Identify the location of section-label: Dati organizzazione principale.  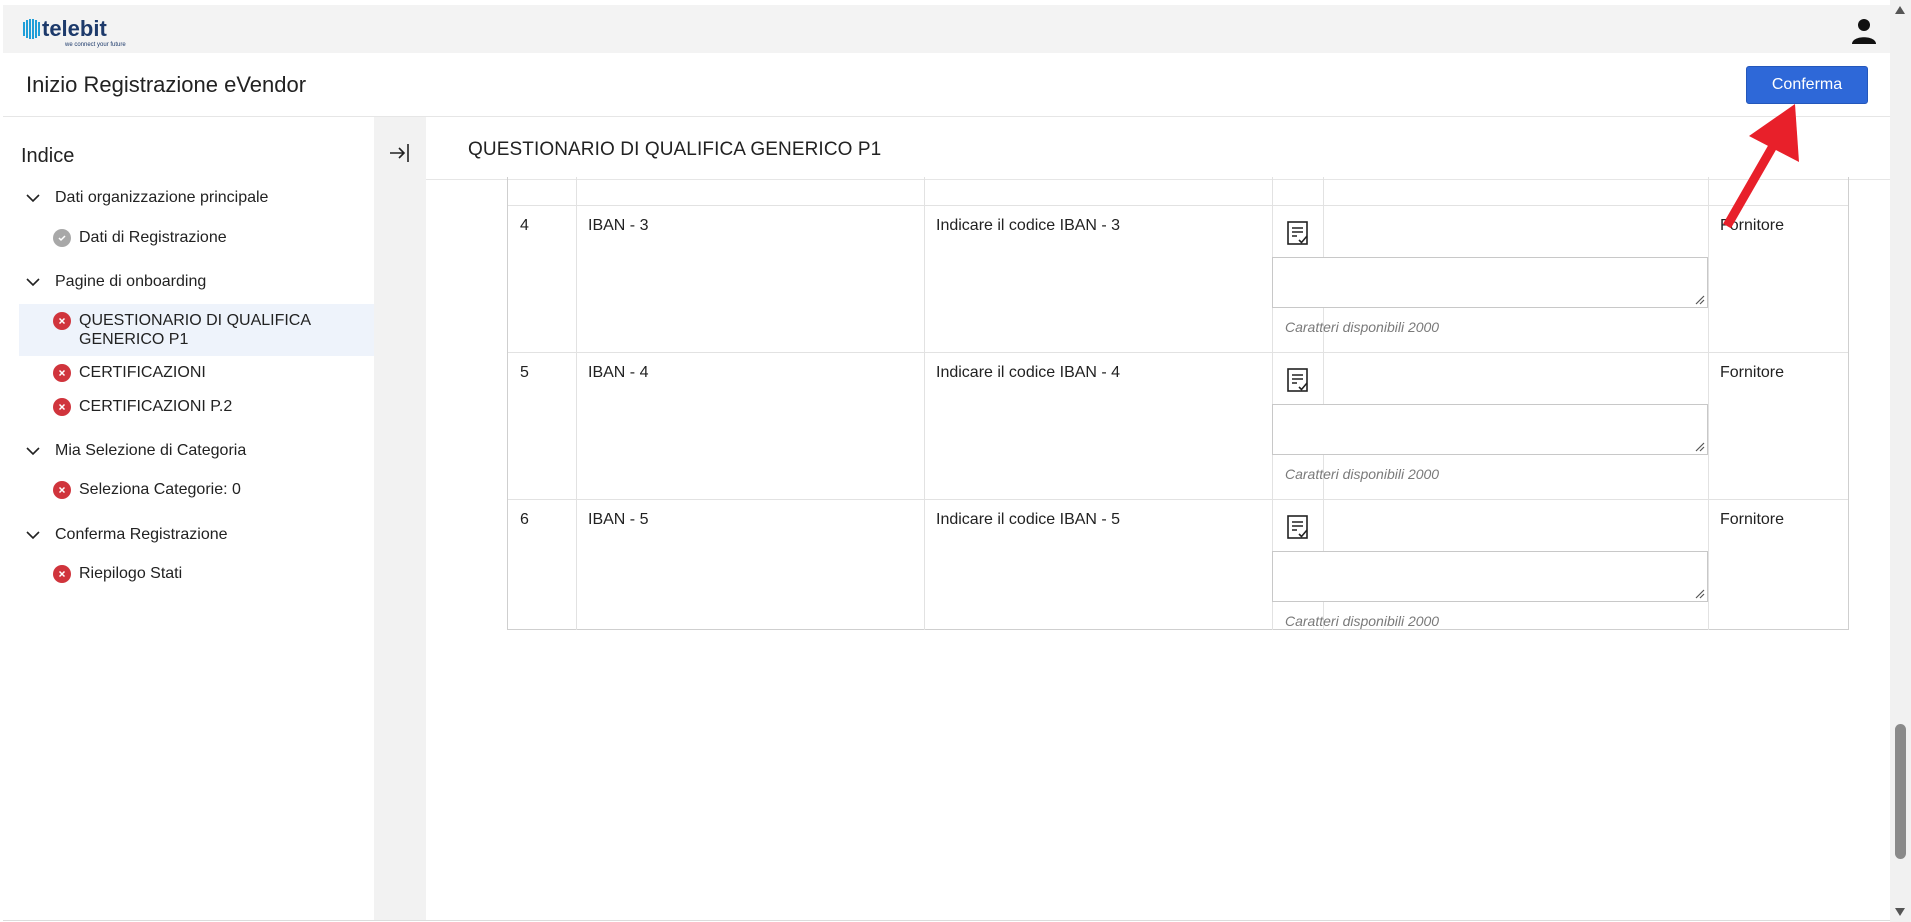
(162, 197).